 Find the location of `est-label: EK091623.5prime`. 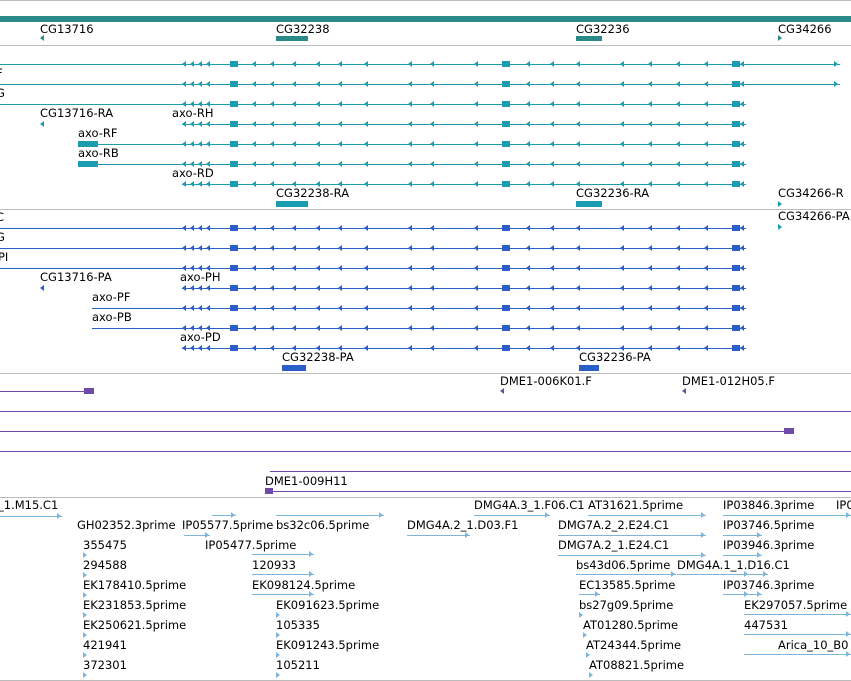

est-label: EK091623.5prime is located at coordinates (327, 605).